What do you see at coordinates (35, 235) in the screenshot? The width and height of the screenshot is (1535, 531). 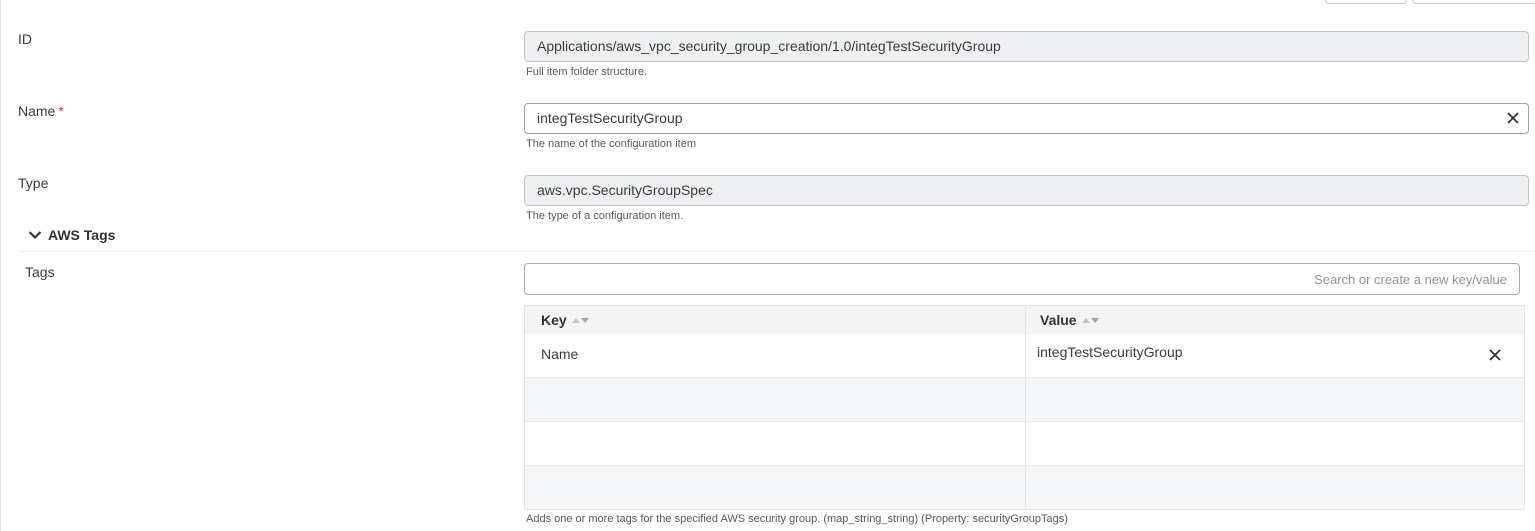 I see `chevron-down-icon` at bounding box center [35, 235].